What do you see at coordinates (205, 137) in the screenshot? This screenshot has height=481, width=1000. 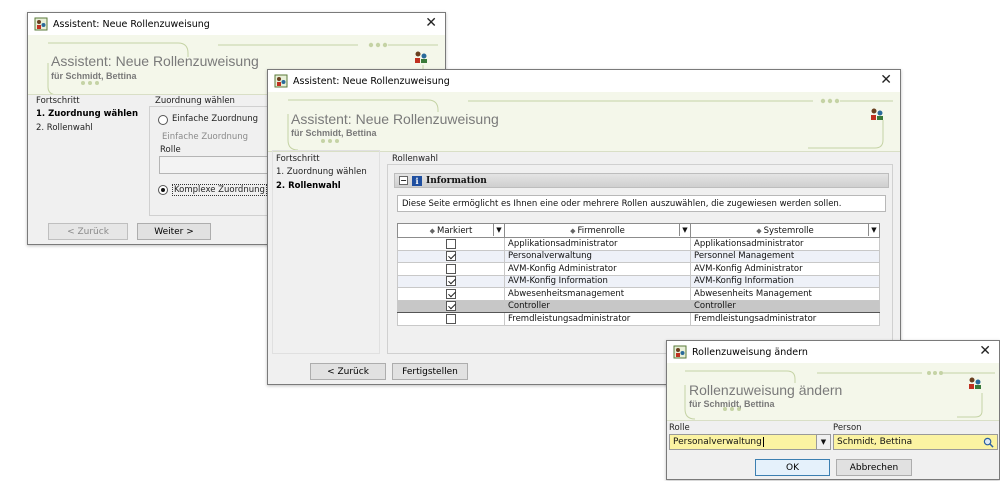 I see `simple-group-title: Einfache Zuordnung` at bounding box center [205, 137].